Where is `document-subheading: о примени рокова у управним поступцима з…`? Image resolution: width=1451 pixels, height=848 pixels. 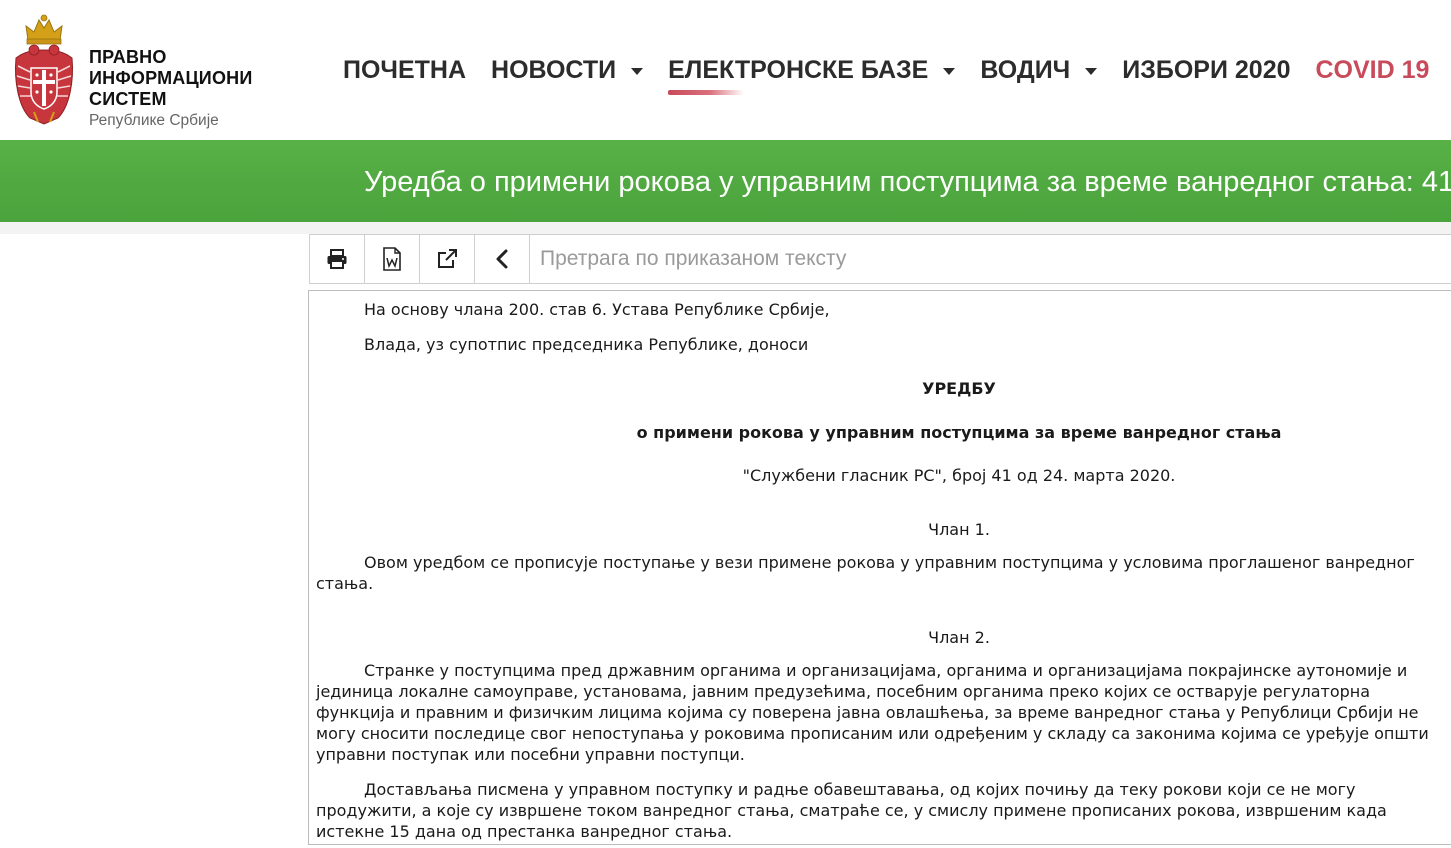
document-subheading: о примени рокова у управним поступцима з… is located at coordinates (959, 432).